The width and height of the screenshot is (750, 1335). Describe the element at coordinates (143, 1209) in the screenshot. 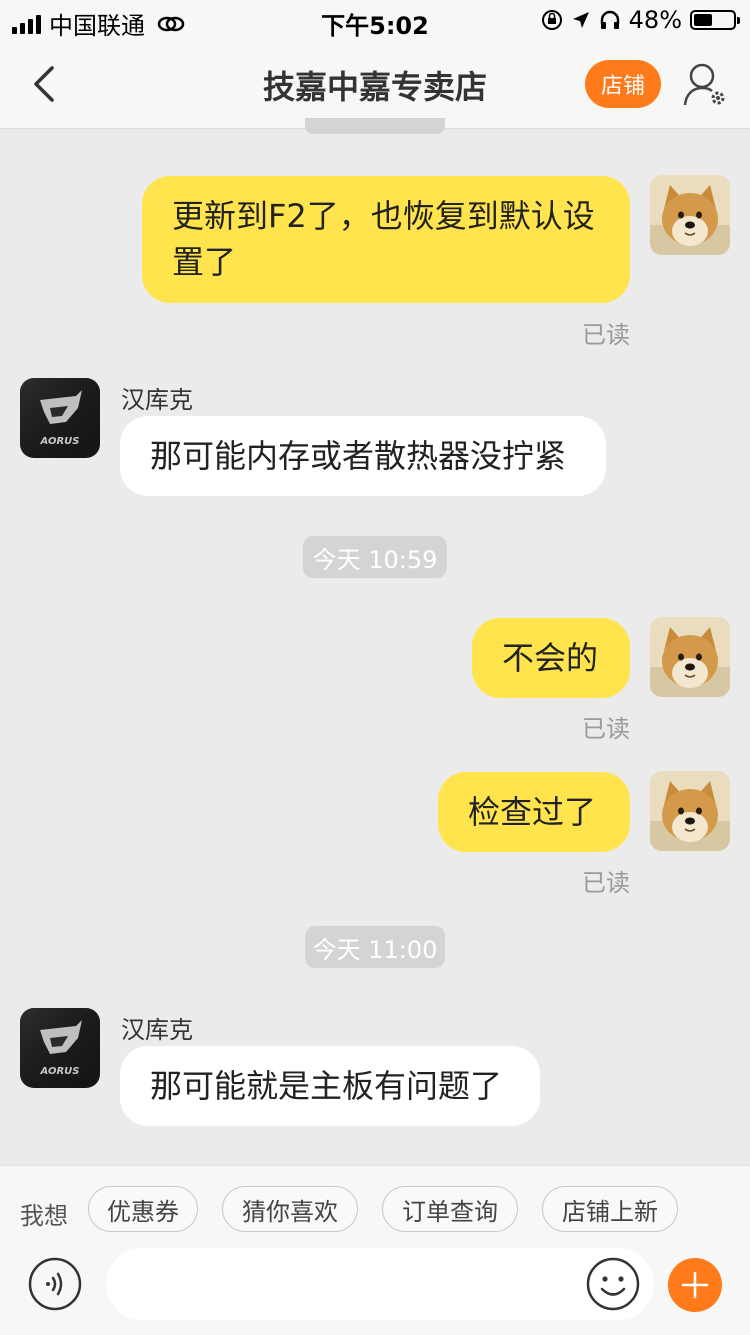

I see `quick-chip-coupon: 优惠券` at that location.